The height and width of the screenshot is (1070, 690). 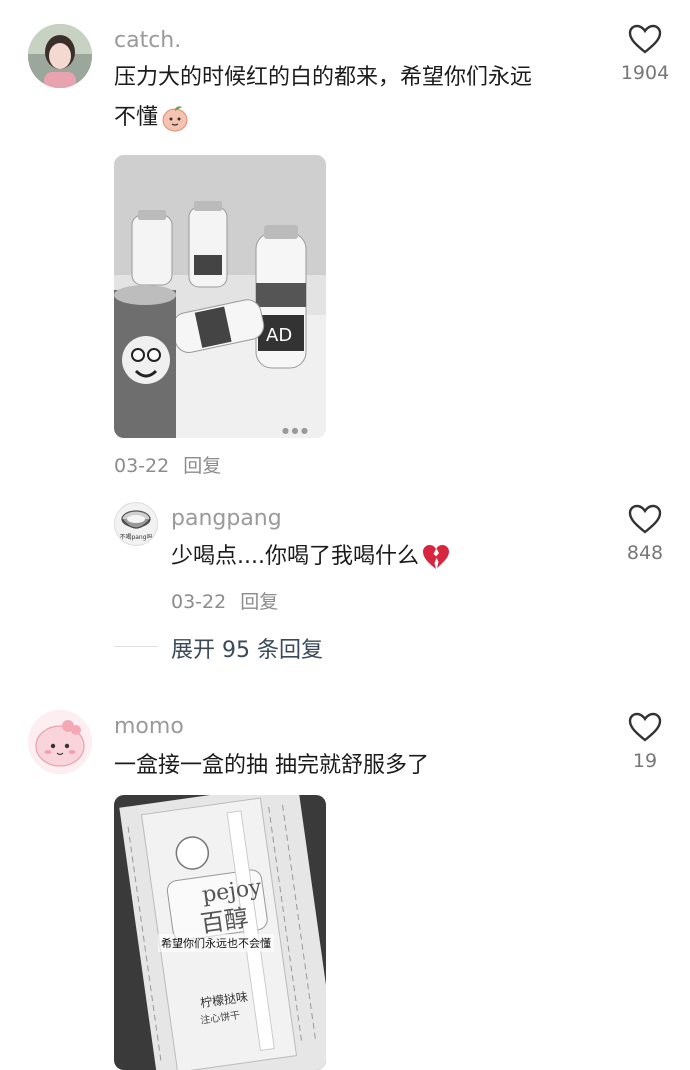 I want to click on like-count: 19, so click(x=645, y=761).